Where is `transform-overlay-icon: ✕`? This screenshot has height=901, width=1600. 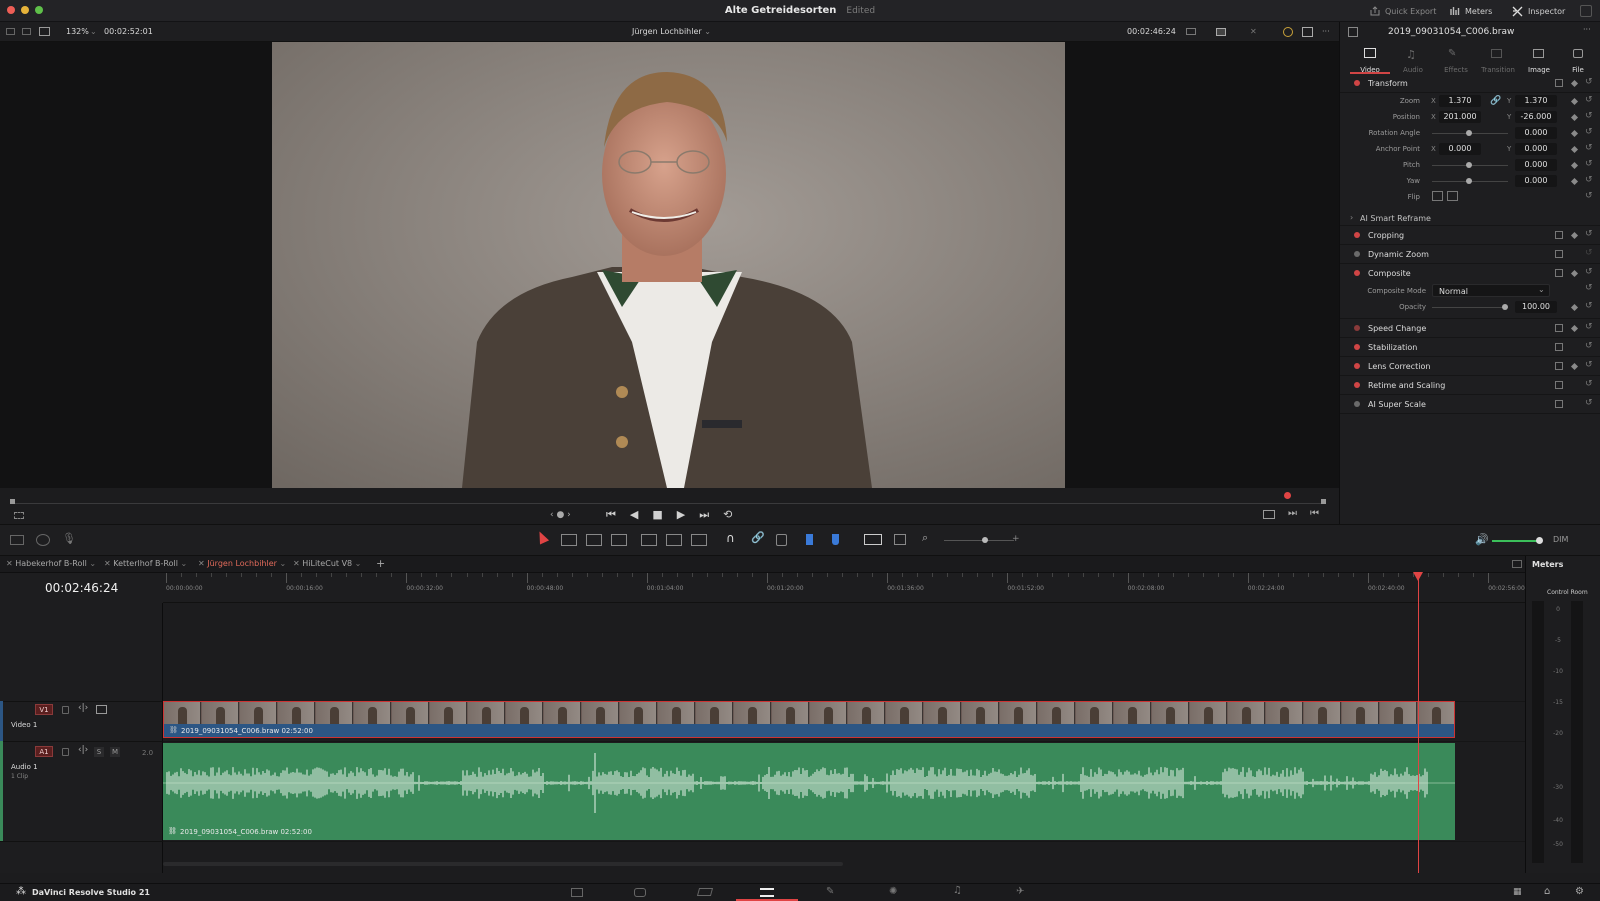
transform-overlay-icon: ✕ is located at coordinates (1253, 31).